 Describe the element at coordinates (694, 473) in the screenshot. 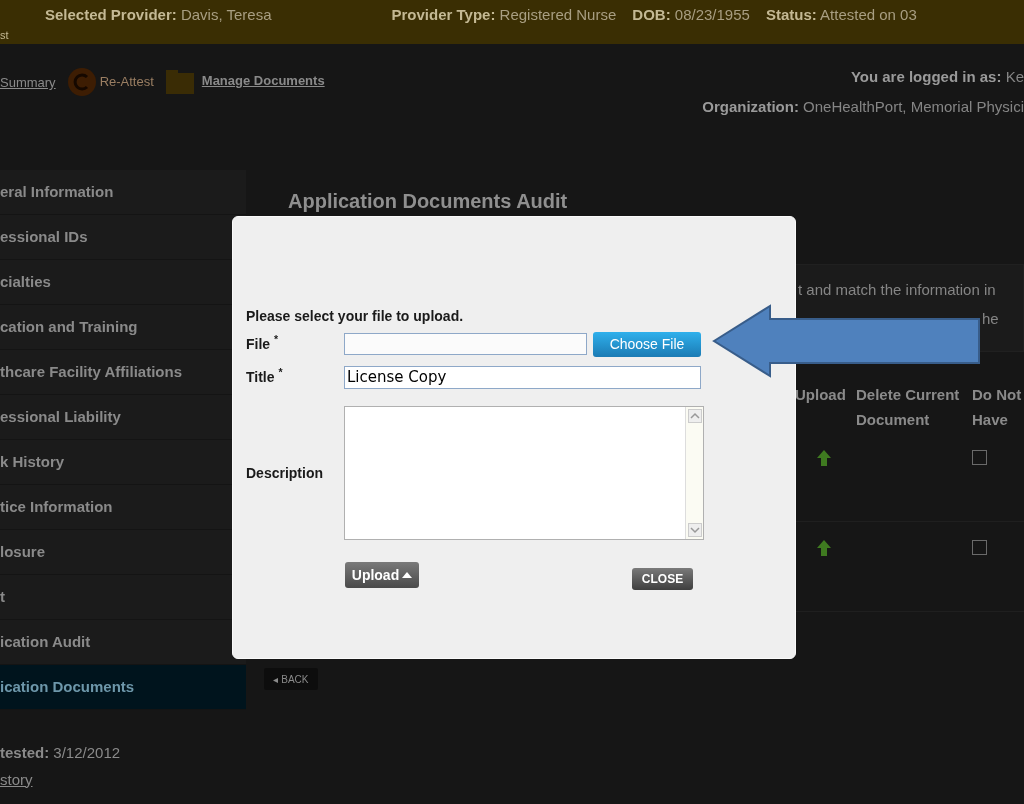

I see `scrollbar` at that location.